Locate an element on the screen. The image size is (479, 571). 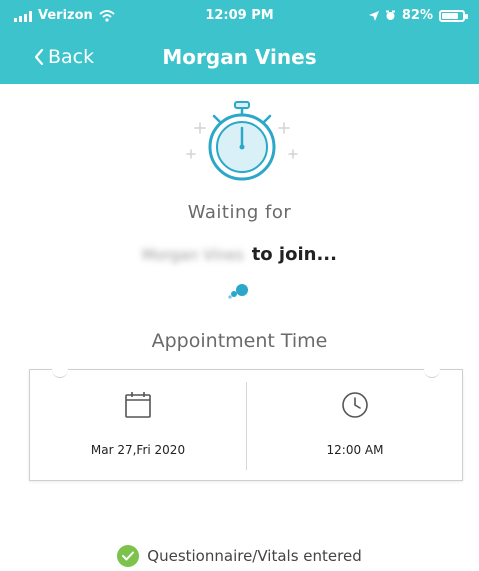
appointment-time-cell: 12:00 AM is located at coordinates (355, 426).